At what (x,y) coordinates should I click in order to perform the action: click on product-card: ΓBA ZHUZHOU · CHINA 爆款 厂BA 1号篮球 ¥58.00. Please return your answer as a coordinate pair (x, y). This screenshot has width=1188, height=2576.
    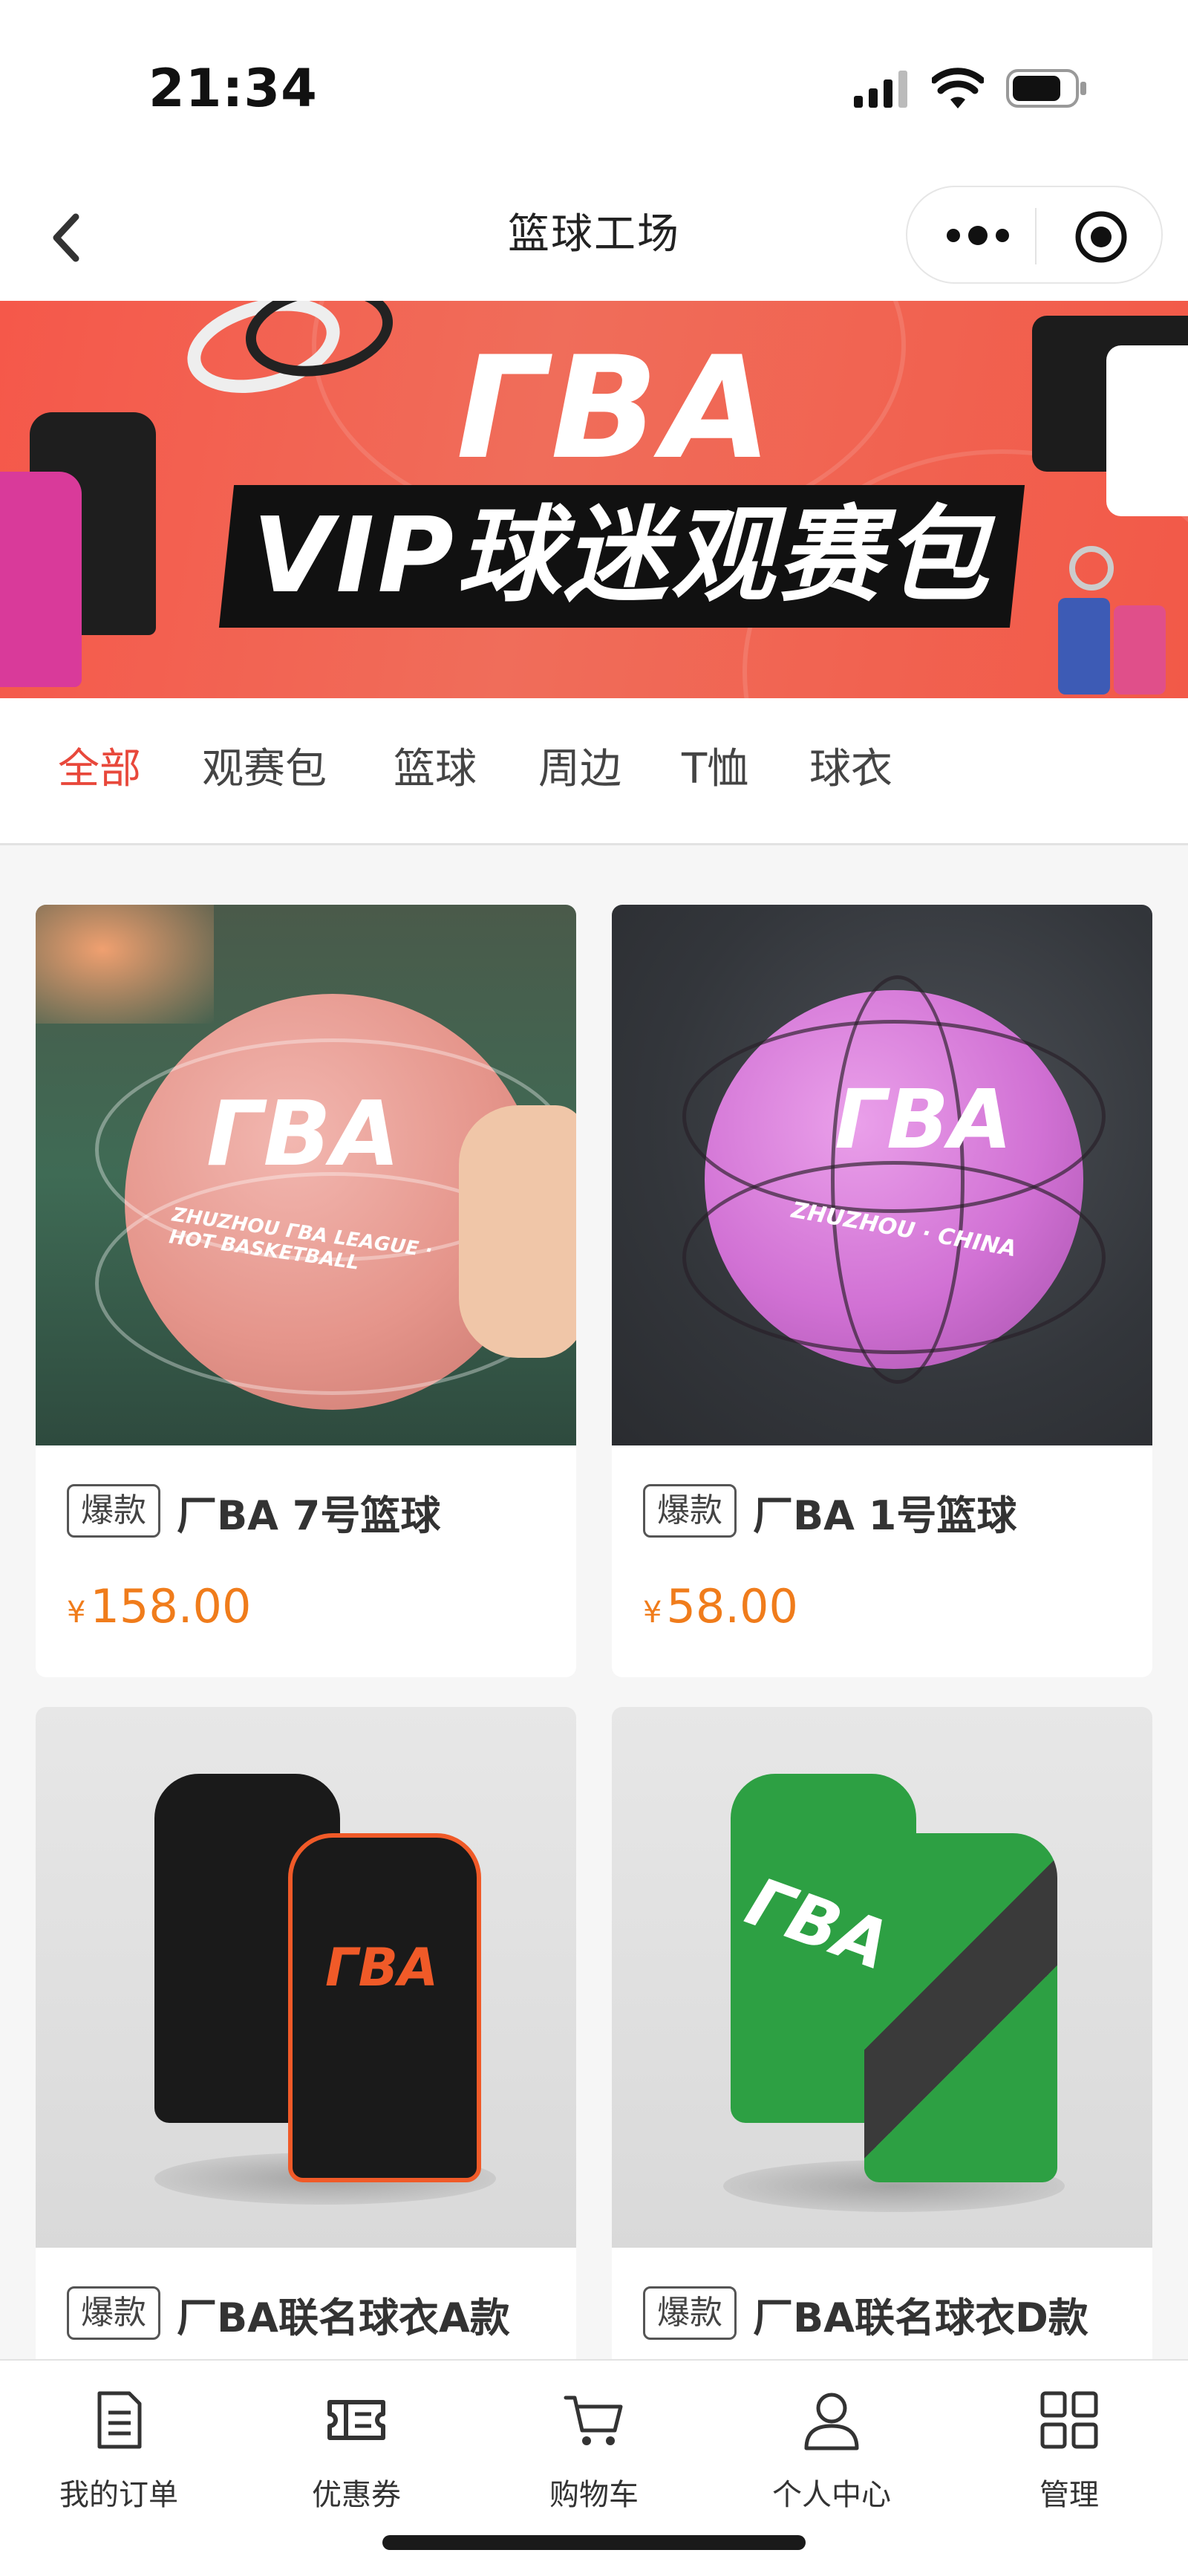
    Looking at the image, I should click on (882, 1291).